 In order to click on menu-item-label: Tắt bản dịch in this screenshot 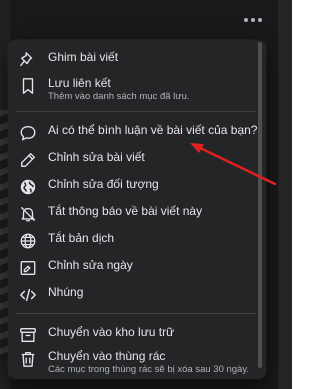, I will do `click(81, 238)`.